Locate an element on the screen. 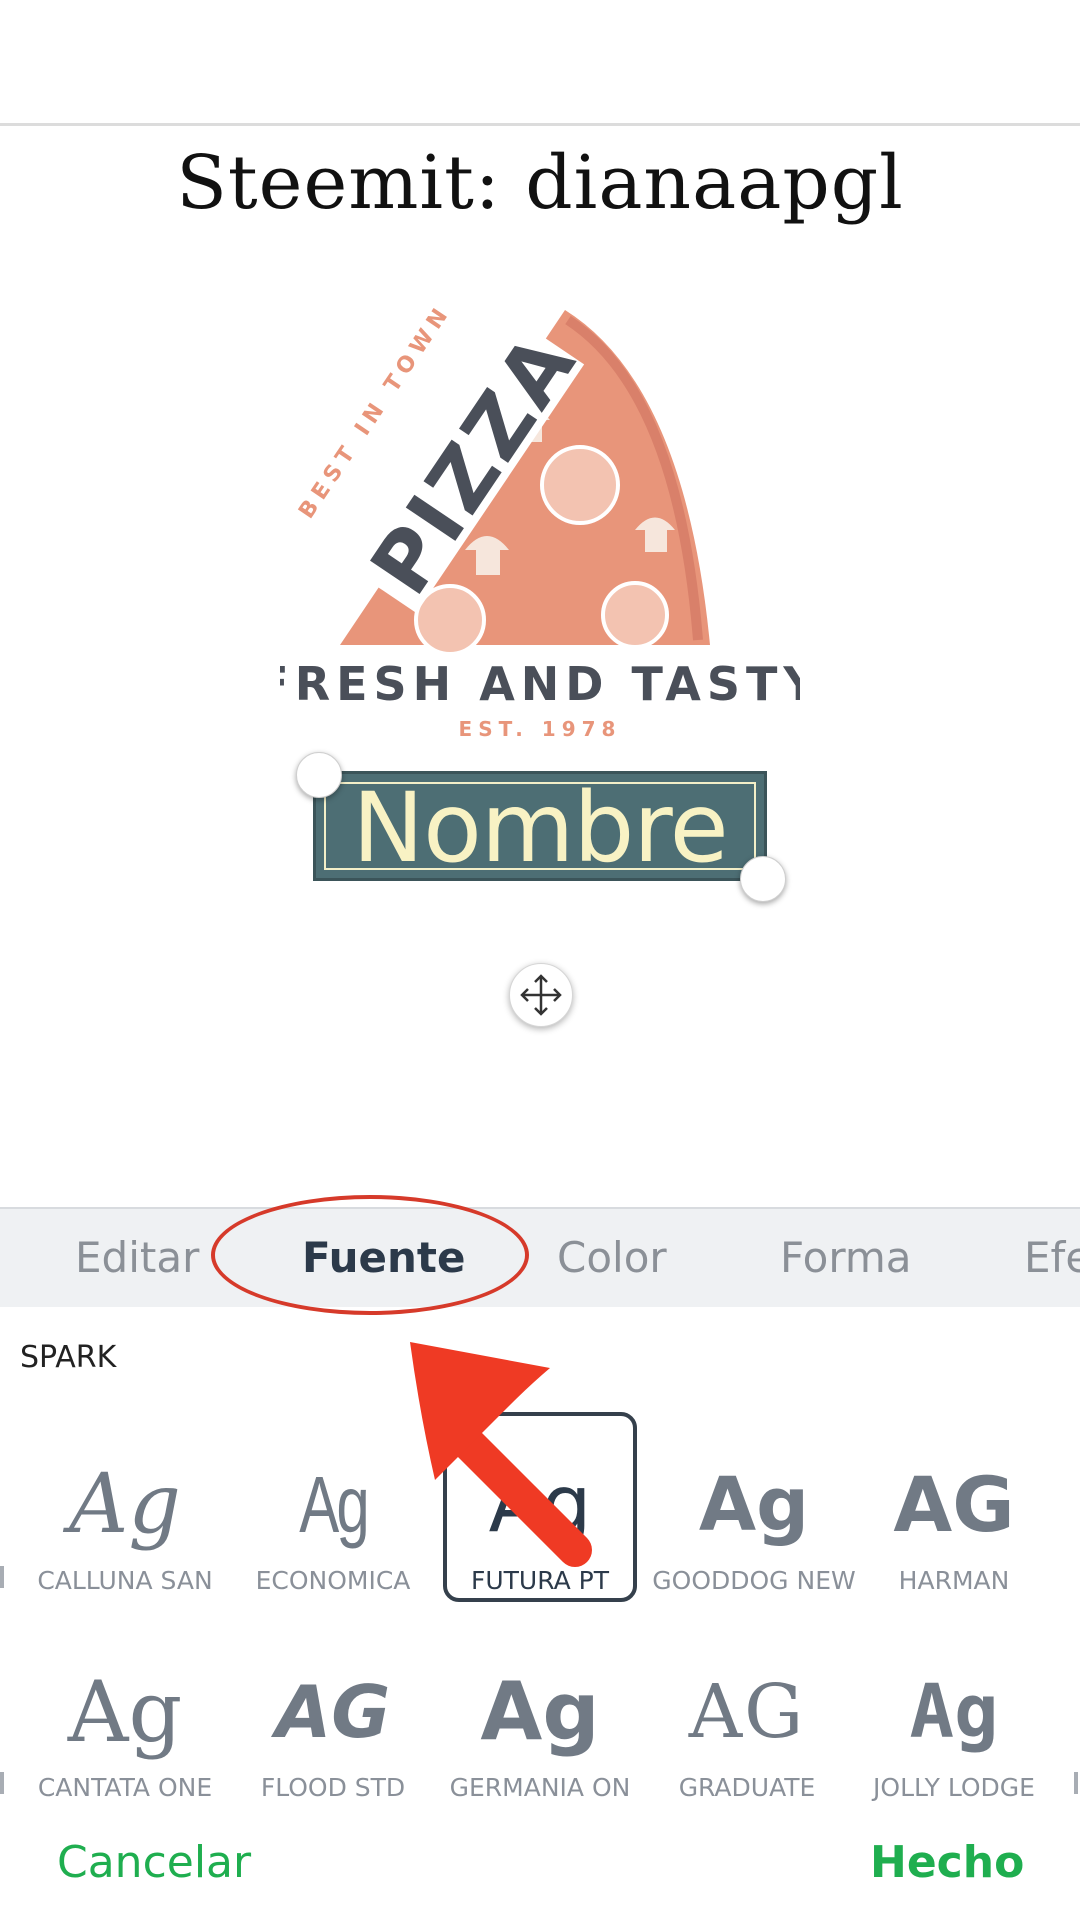  font-option-graduate: AG GRADUATE is located at coordinates (747, 1729).